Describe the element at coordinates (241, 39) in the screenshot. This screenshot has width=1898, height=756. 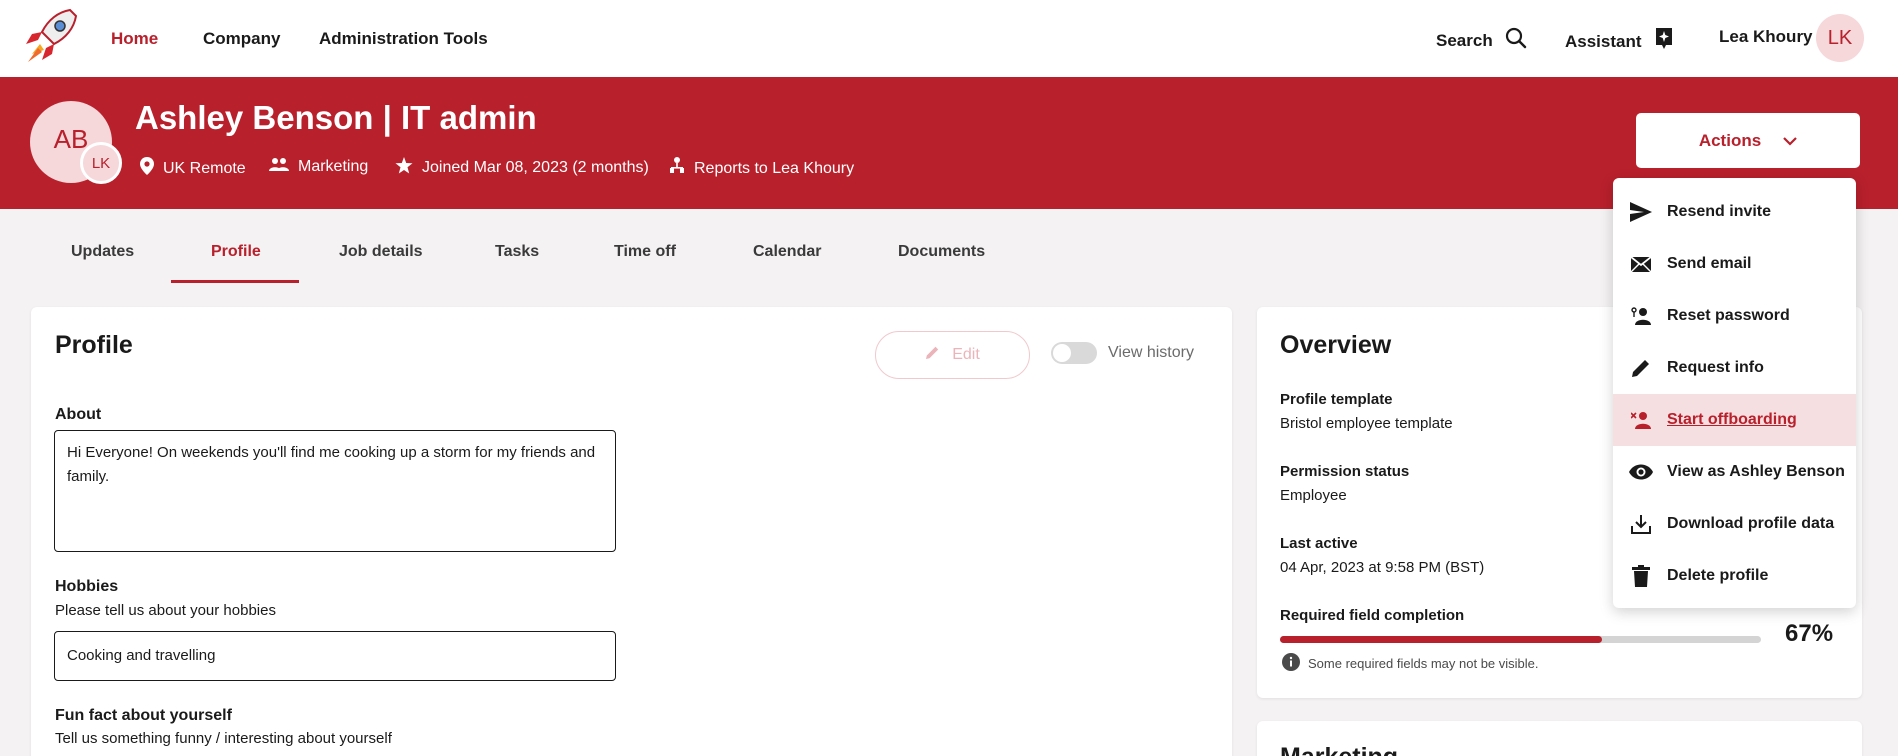
I see `nav-company: Company` at that location.